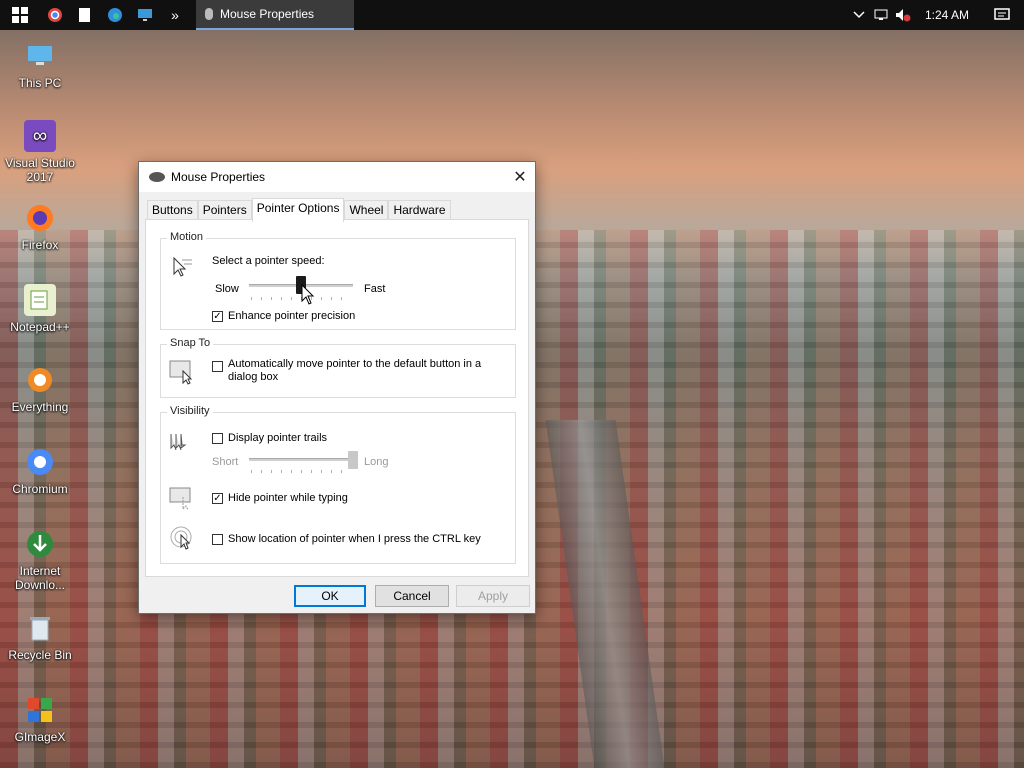 The height and width of the screenshot is (768, 1024). Describe the element at coordinates (903, 15) in the screenshot. I see `volume-muted-icon` at that location.